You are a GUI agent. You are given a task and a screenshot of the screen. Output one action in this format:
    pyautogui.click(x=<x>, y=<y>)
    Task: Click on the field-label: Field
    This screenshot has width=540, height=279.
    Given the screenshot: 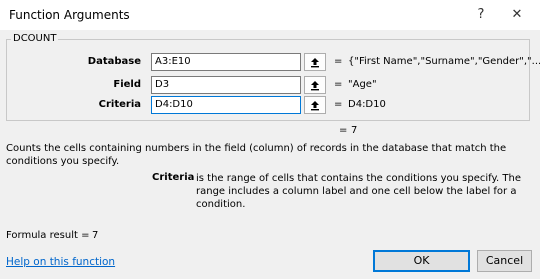 What is the action you would take?
    pyautogui.click(x=127, y=84)
    